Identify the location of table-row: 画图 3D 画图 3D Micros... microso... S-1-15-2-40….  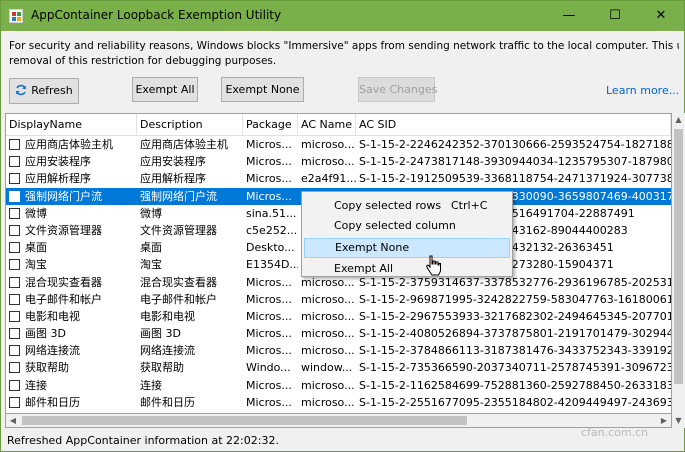
(338, 333).